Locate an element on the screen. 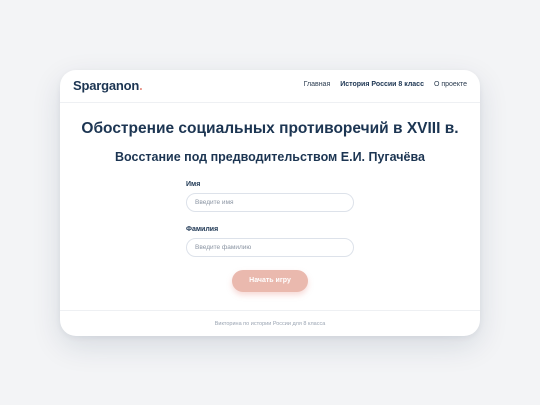  nav-link-home: Главная is located at coordinates (317, 84).